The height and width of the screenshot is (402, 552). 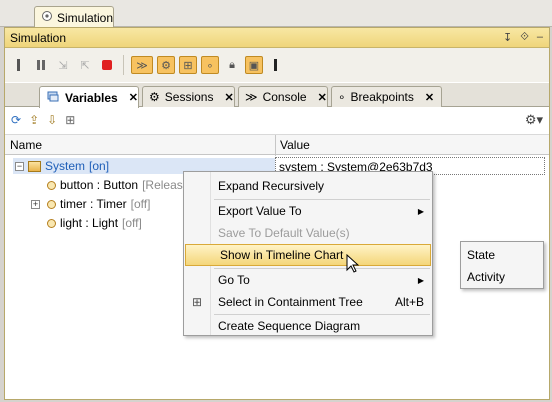 I want to click on menu-item-label: Export Value To, so click(x=260, y=211).